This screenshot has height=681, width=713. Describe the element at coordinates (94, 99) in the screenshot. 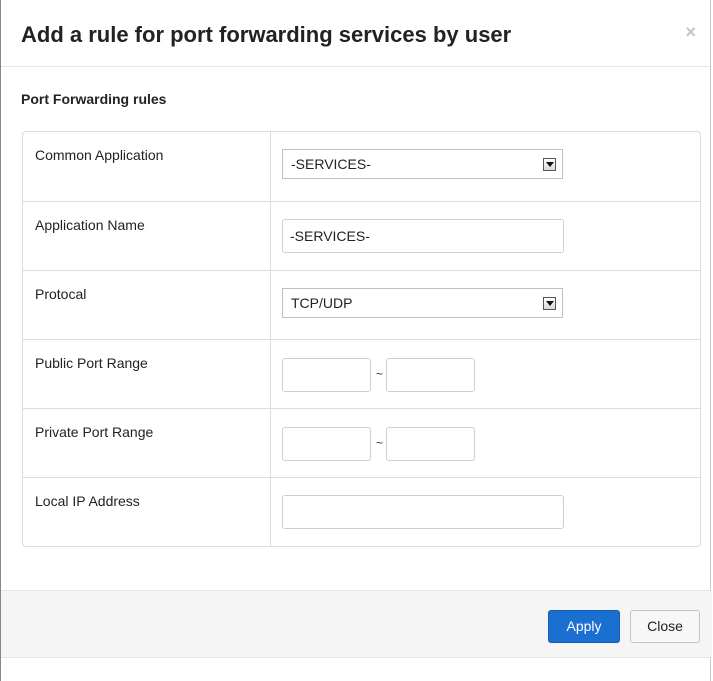

I see `section-title: Port Forwarding rules` at that location.